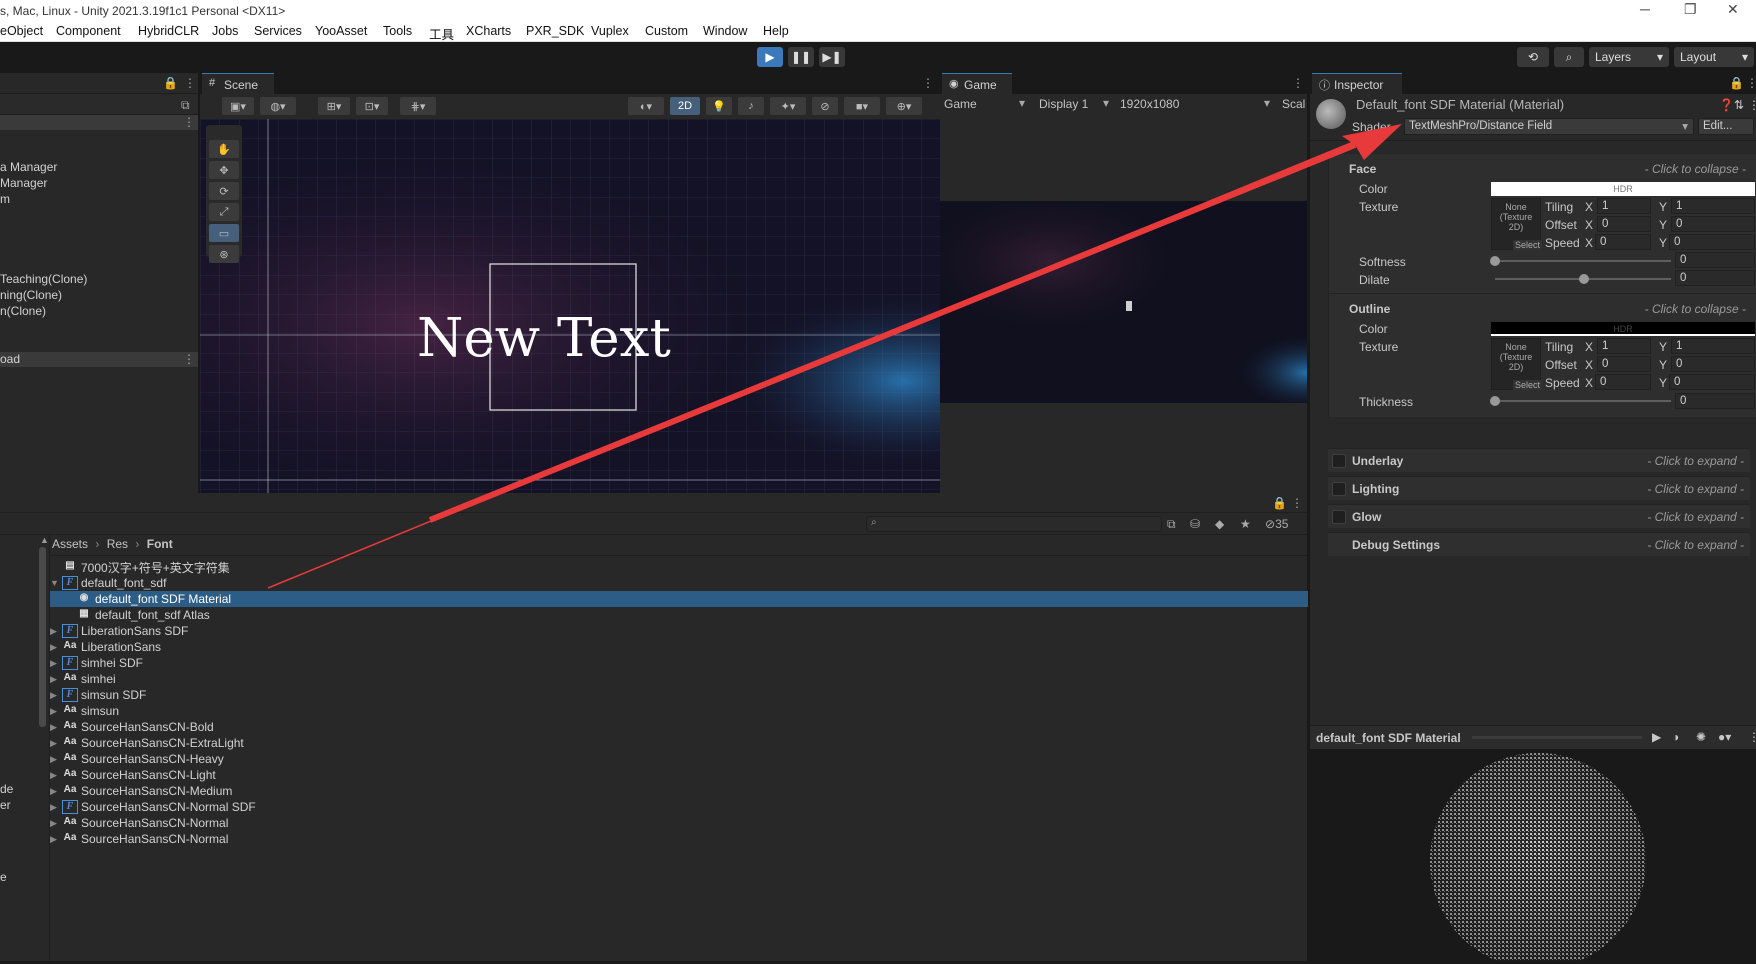  I want to click on list-item: ▤ 7000汉字+符号+英文字符集, so click(679, 567).